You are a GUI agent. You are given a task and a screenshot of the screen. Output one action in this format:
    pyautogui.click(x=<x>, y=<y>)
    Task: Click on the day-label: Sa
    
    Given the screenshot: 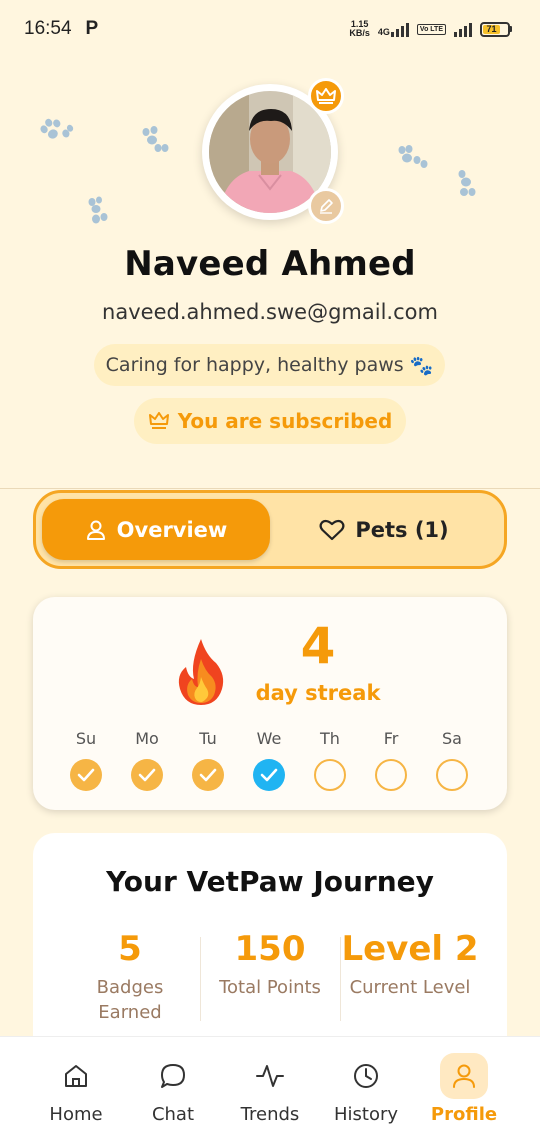 What is the action you would take?
    pyautogui.click(x=452, y=738)
    